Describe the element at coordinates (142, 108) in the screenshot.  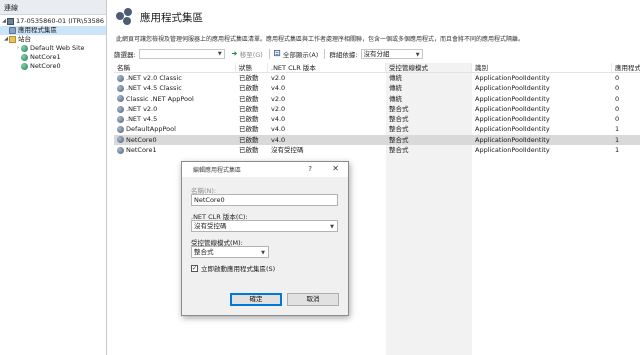
I see `cell-name-text: .NET v2.0` at that location.